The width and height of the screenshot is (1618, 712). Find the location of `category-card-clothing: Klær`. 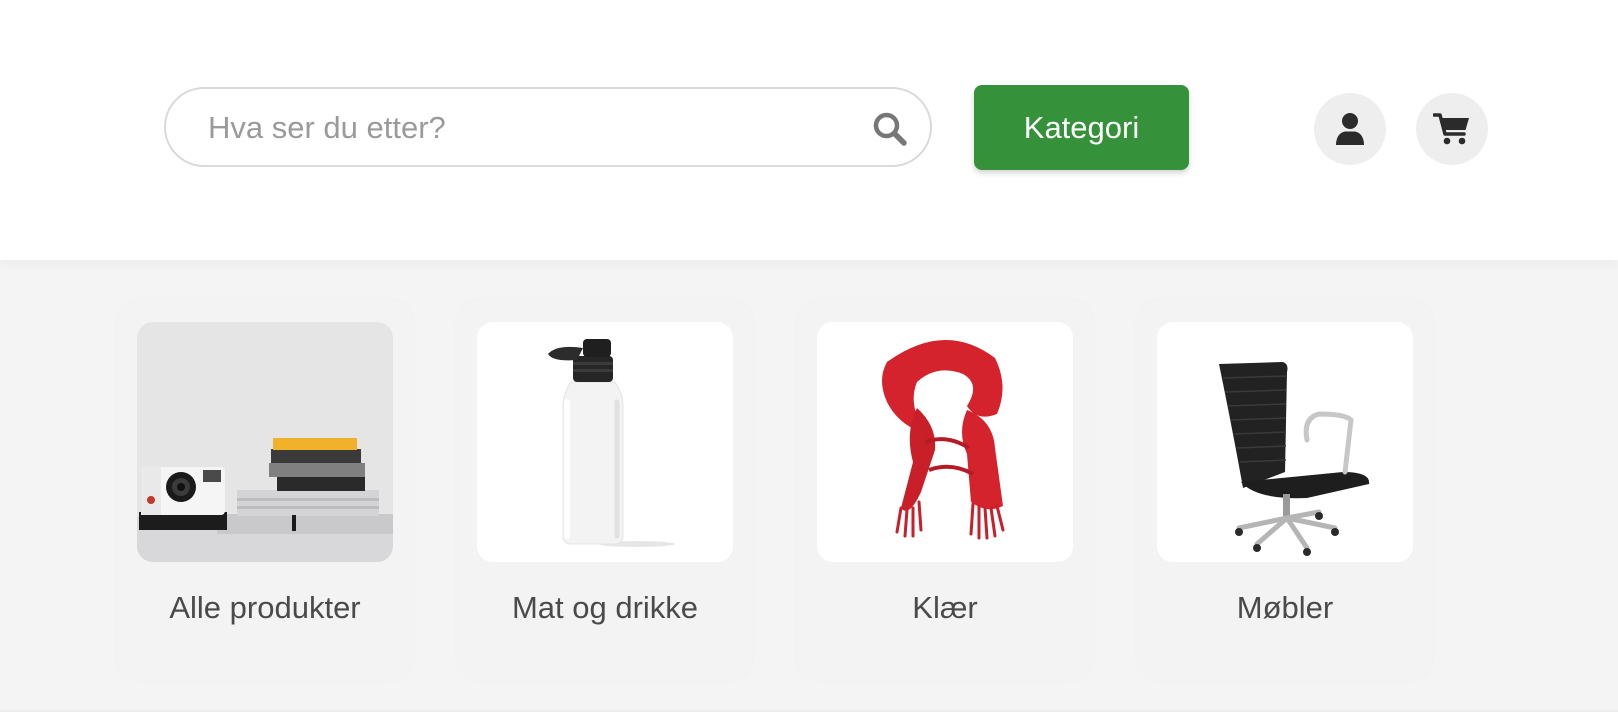

category-card-clothing: Klær is located at coordinates (945, 490).